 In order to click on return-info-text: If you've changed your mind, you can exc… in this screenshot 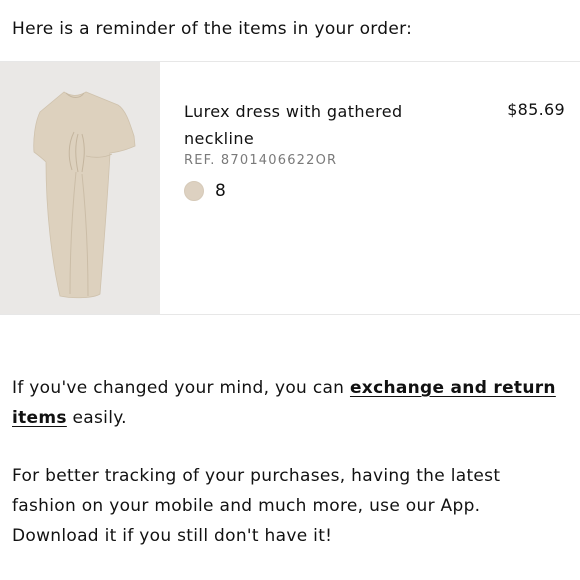, I will do `click(290, 403)`.